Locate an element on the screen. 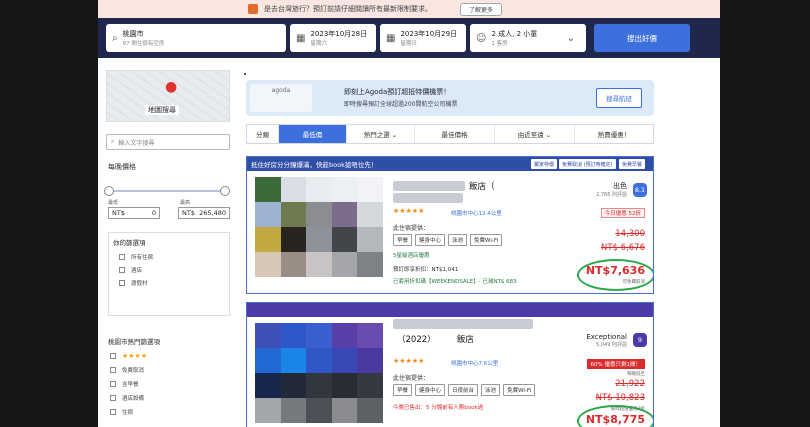 The image size is (810, 427). original-price: 14,300 is located at coordinates (630, 234).